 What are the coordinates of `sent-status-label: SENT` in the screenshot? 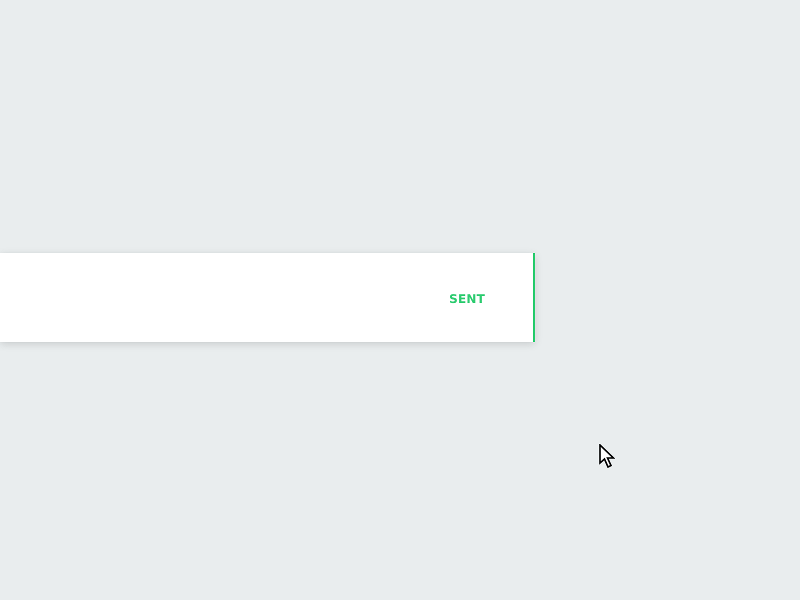 It's located at (467, 299).